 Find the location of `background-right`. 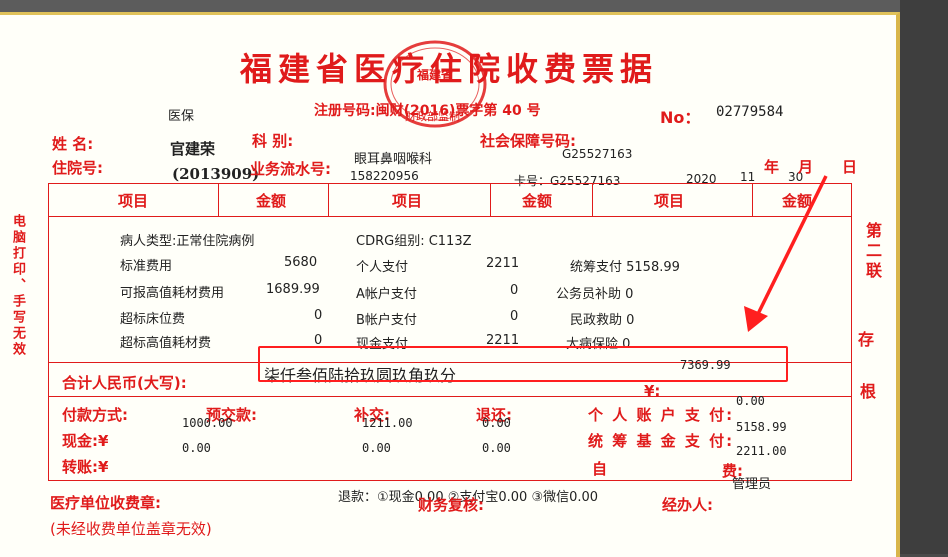

background-right is located at coordinates (924, 277).